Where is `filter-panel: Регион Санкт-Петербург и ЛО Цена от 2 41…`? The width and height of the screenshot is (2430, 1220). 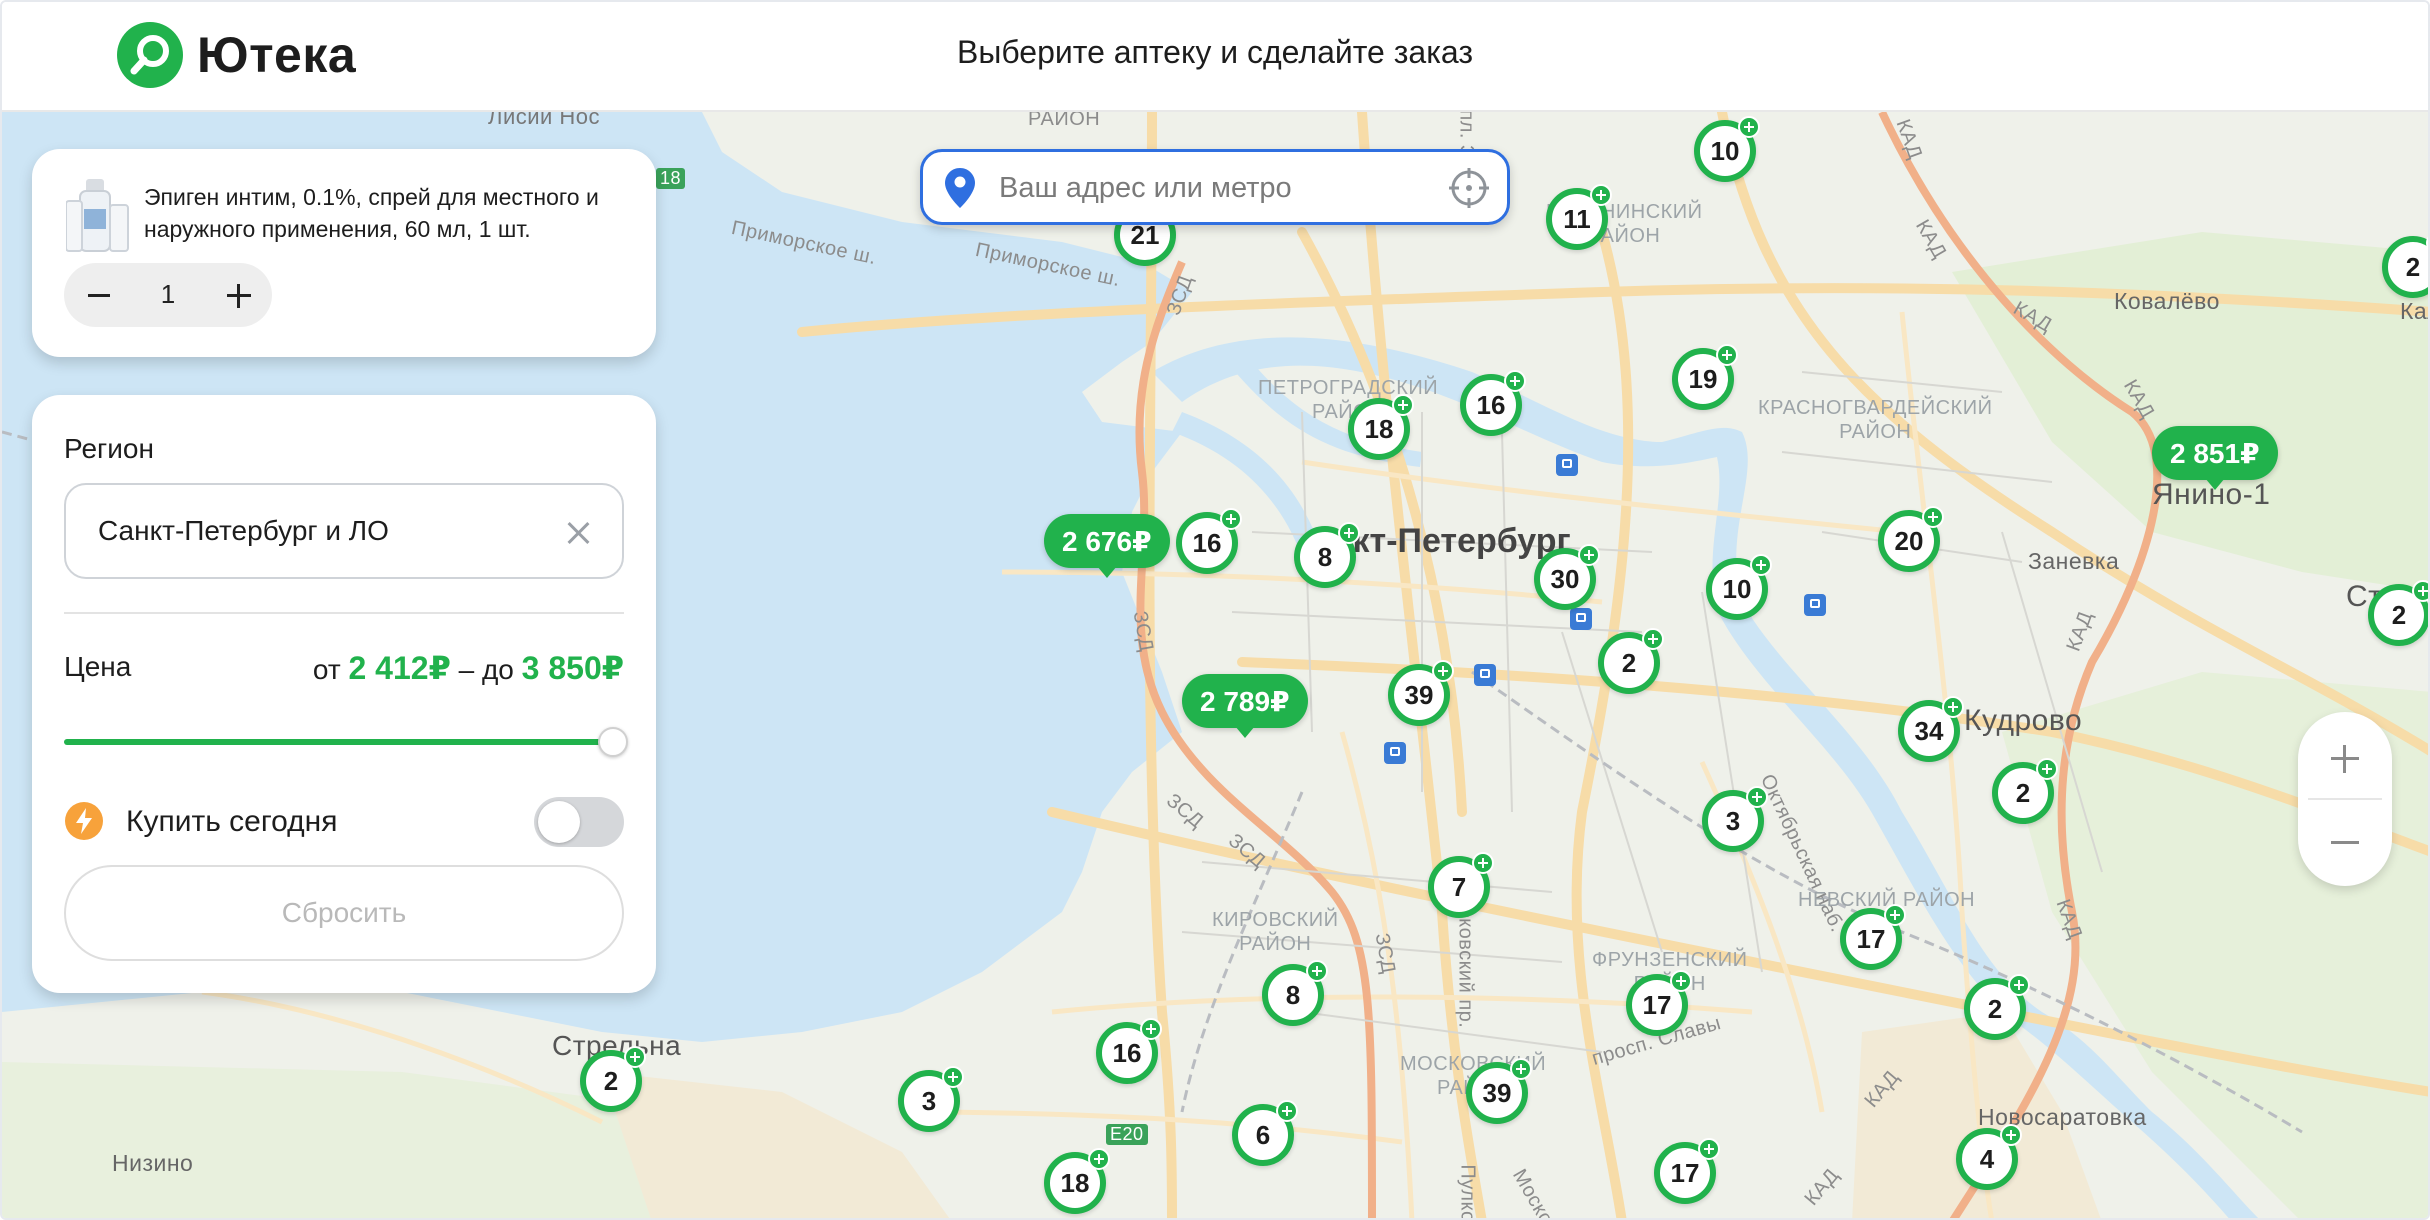
filter-panel: Регион Санкт-Петербург и ЛО Цена от 2 41… is located at coordinates (344, 694).